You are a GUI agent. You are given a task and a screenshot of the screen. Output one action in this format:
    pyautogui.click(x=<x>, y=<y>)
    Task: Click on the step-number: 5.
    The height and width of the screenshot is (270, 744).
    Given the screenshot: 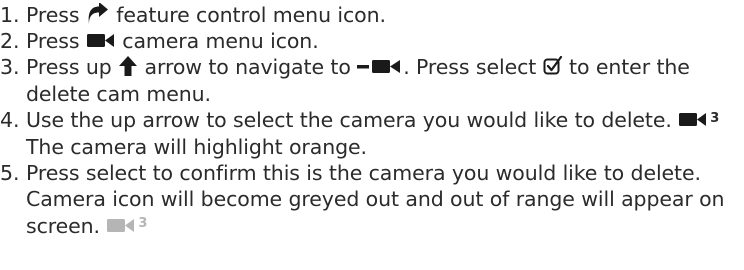 What is the action you would take?
    pyautogui.click(x=10, y=173)
    